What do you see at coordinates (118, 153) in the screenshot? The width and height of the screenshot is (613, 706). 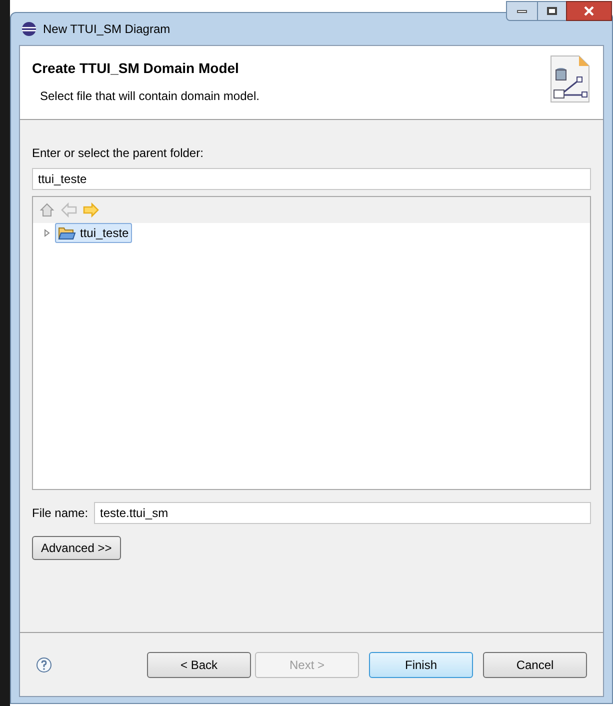 I see `parent-folder-label: Enter or select the parent folder:` at bounding box center [118, 153].